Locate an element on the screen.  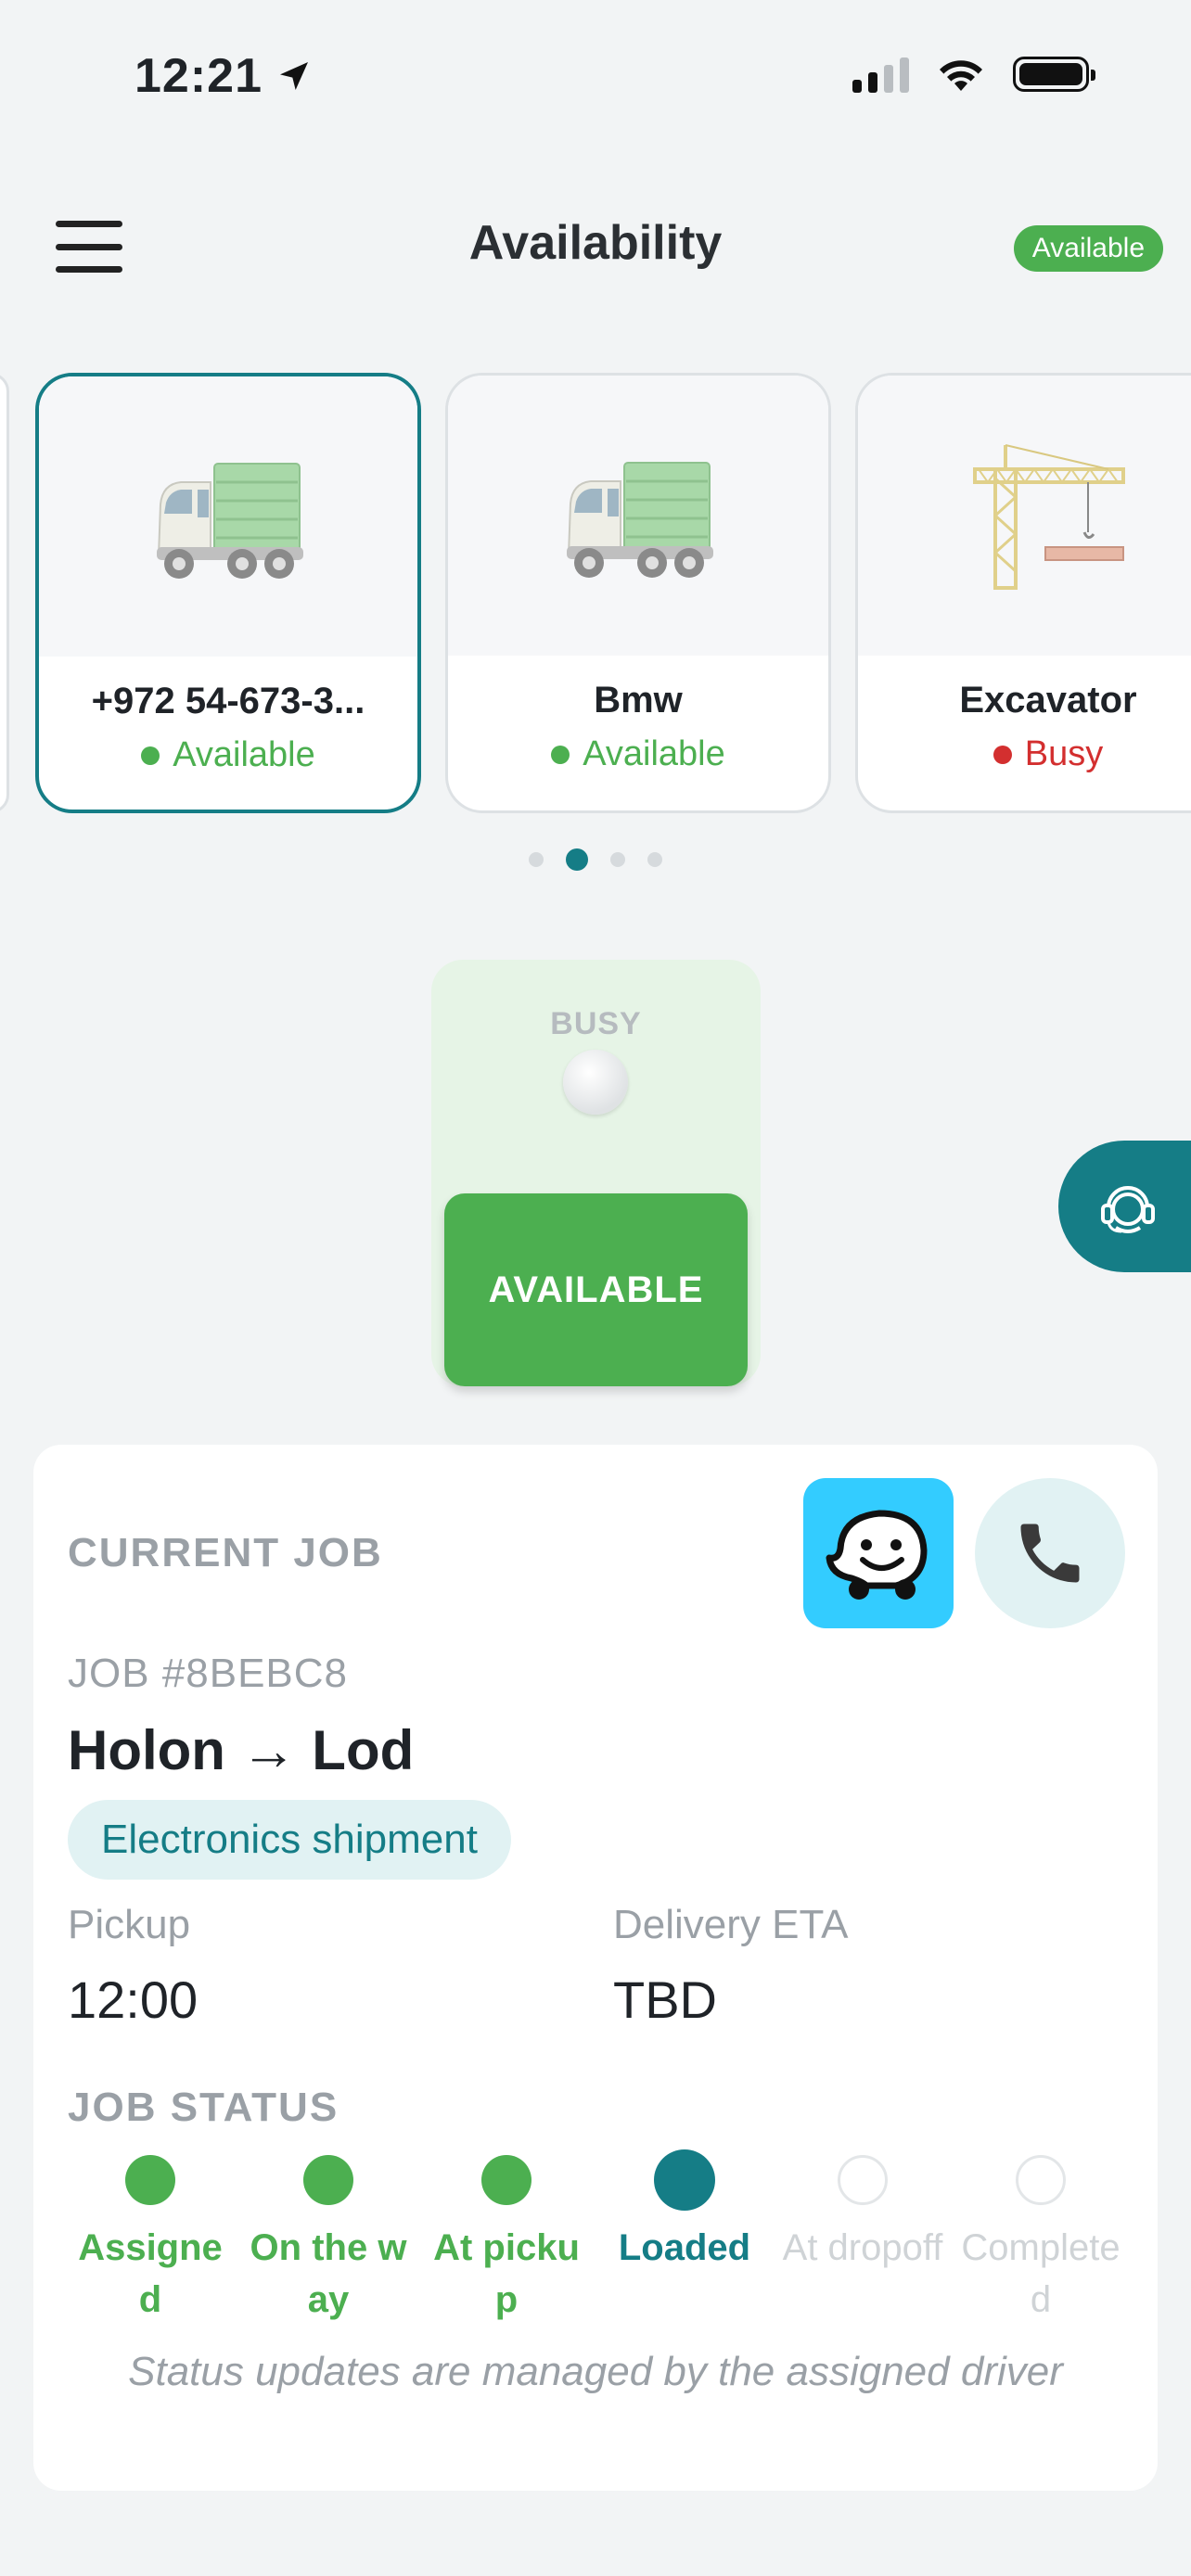
job-status-title: JOB STATUS is located at coordinates (203, 2107).